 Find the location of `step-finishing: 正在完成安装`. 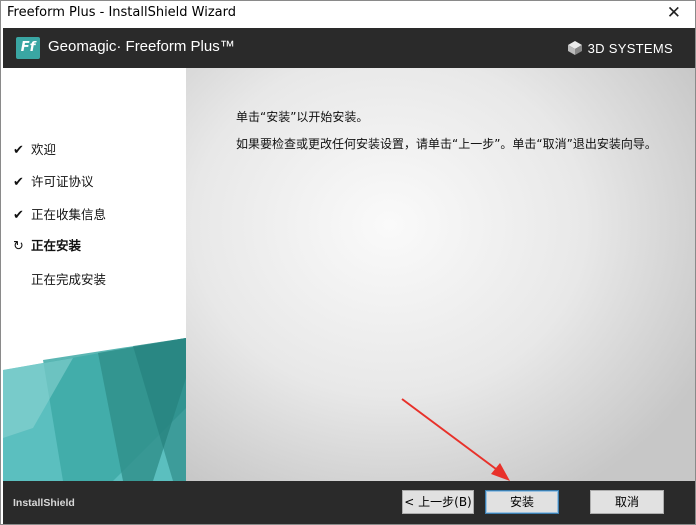

step-finishing: 正在完成安装 is located at coordinates (59, 280).